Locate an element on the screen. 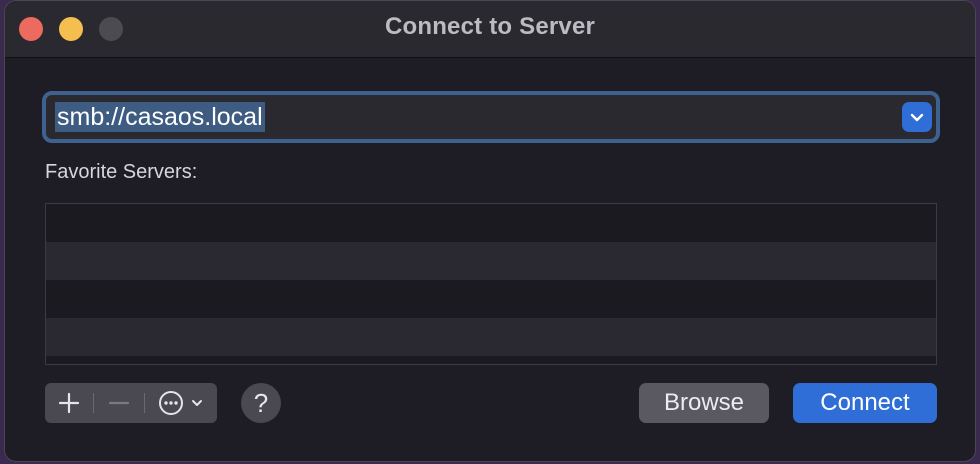  browse-button: Browse is located at coordinates (704, 403).